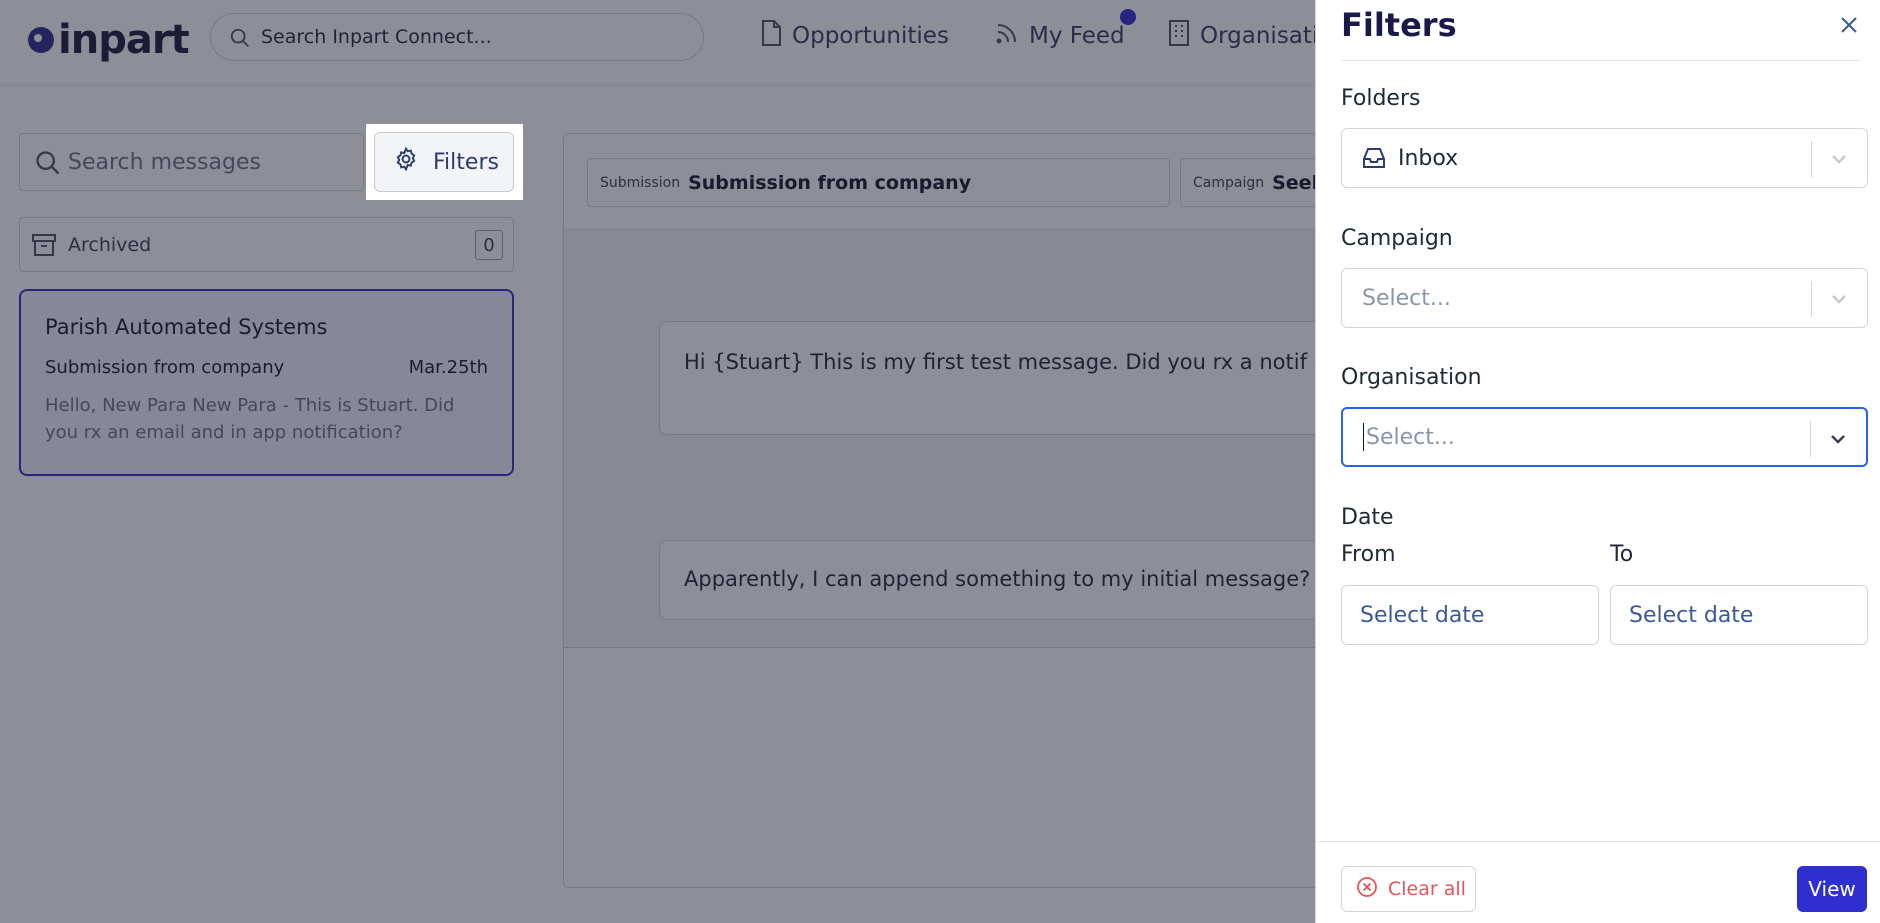 The width and height of the screenshot is (1880, 923). I want to click on folders-select: Inbox, so click(1604, 158).